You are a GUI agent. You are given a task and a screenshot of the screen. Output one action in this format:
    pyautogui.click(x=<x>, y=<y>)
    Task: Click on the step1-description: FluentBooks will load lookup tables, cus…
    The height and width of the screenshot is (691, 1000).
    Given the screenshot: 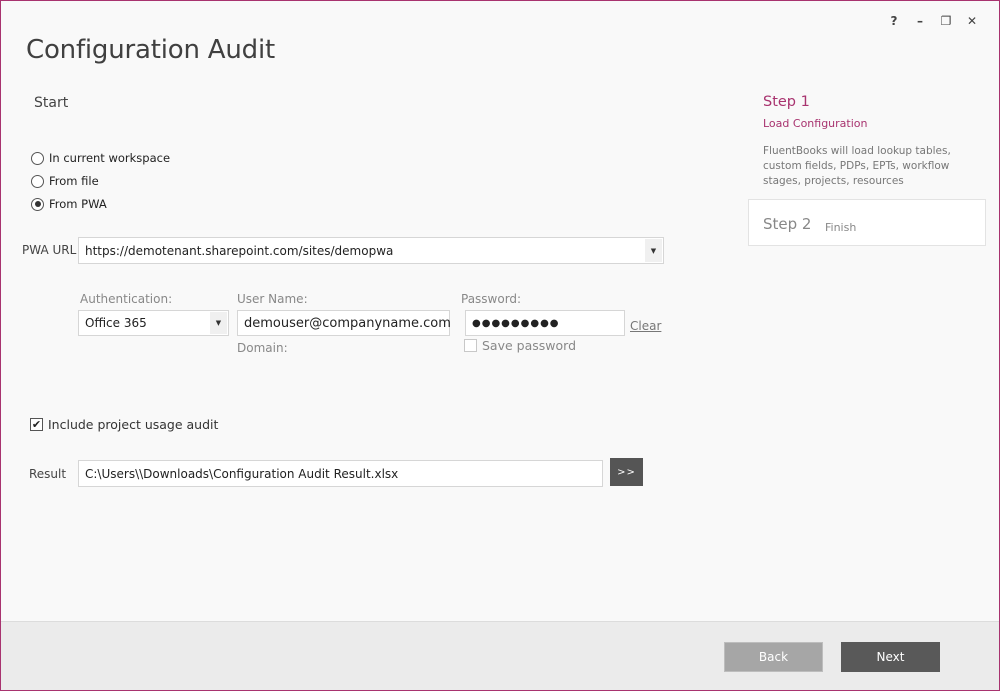 What is the action you would take?
    pyautogui.click(x=857, y=166)
    